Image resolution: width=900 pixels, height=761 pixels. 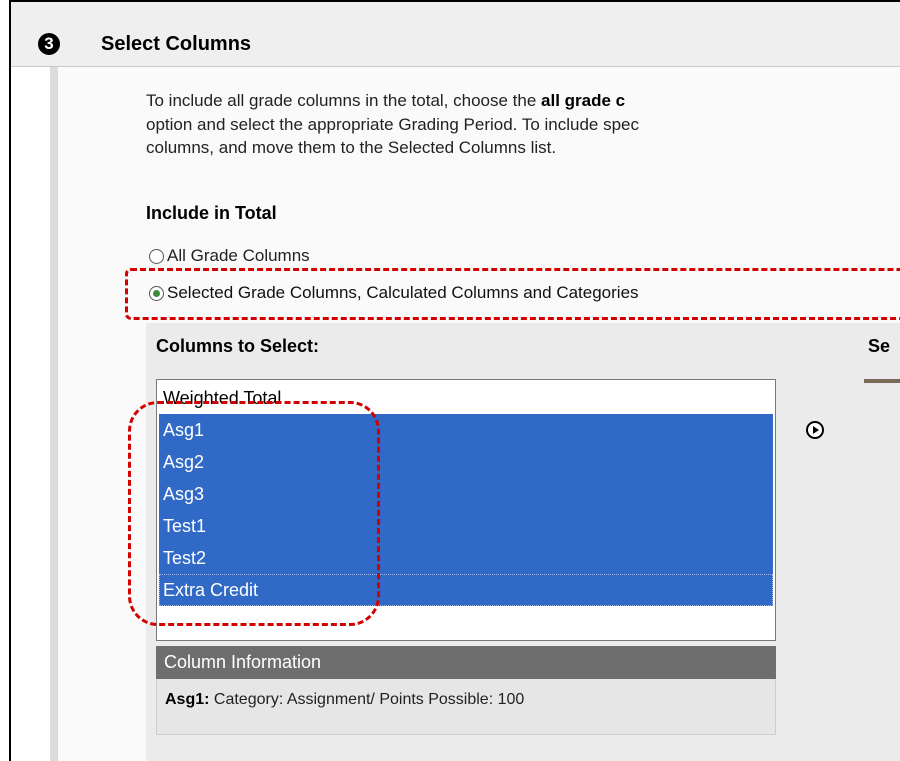 I want to click on step-number-badge: 3, so click(x=49, y=44).